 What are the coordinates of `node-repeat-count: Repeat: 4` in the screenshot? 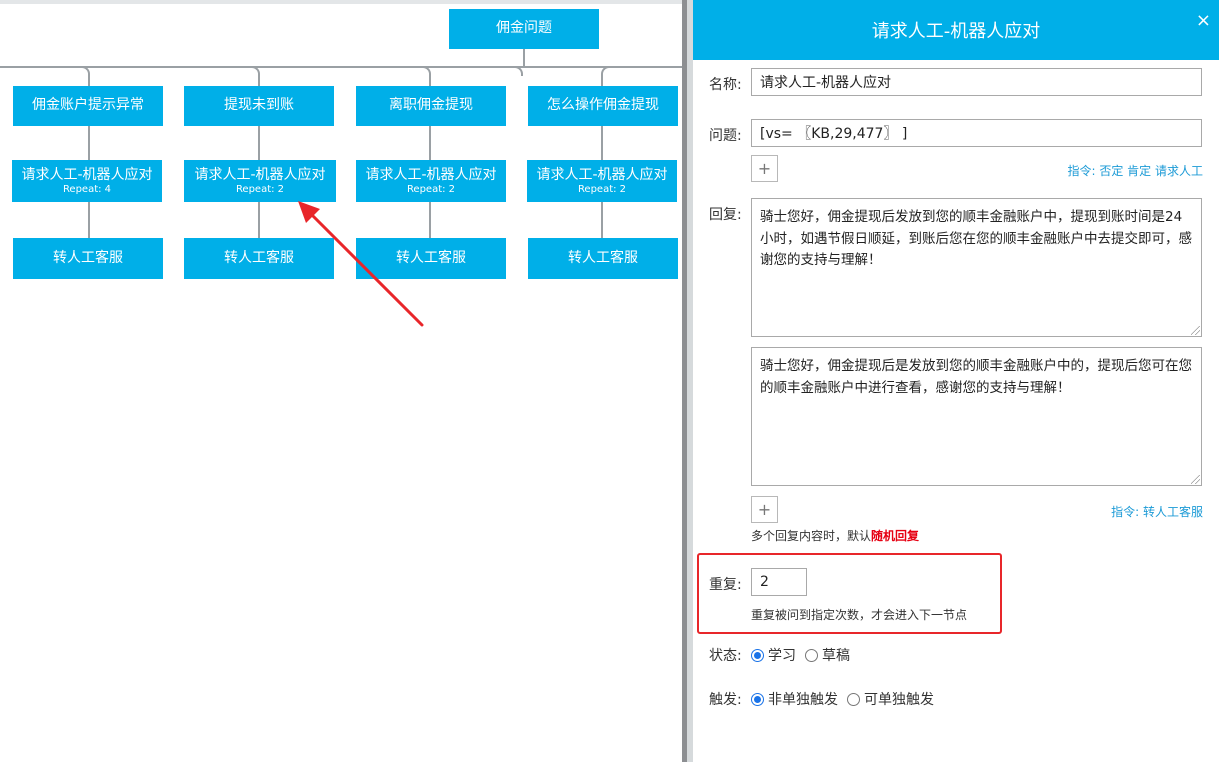 It's located at (87, 190).